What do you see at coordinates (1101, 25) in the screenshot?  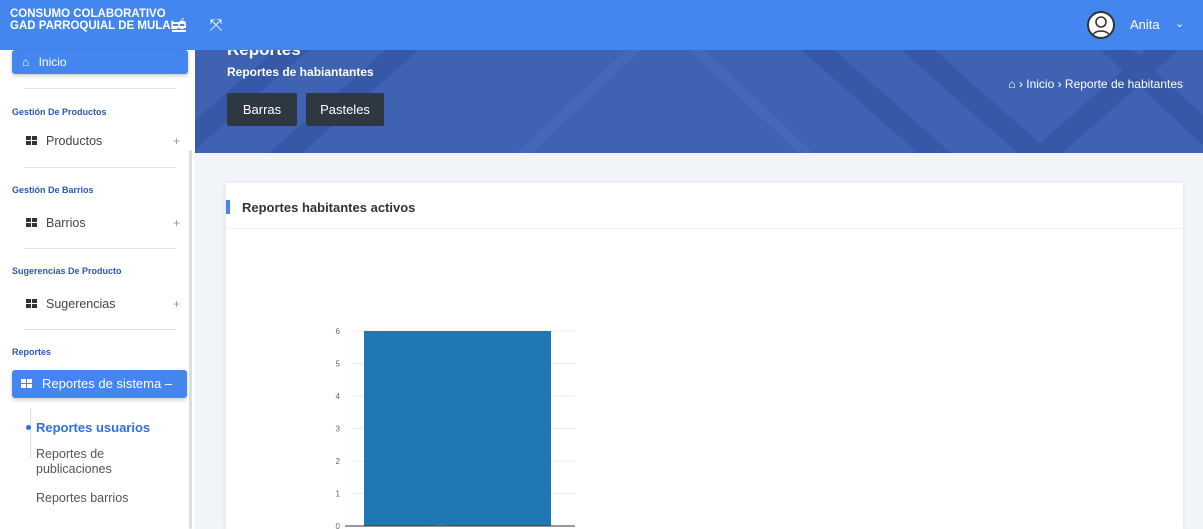 I see `user-avatar-icon` at bounding box center [1101, 25].